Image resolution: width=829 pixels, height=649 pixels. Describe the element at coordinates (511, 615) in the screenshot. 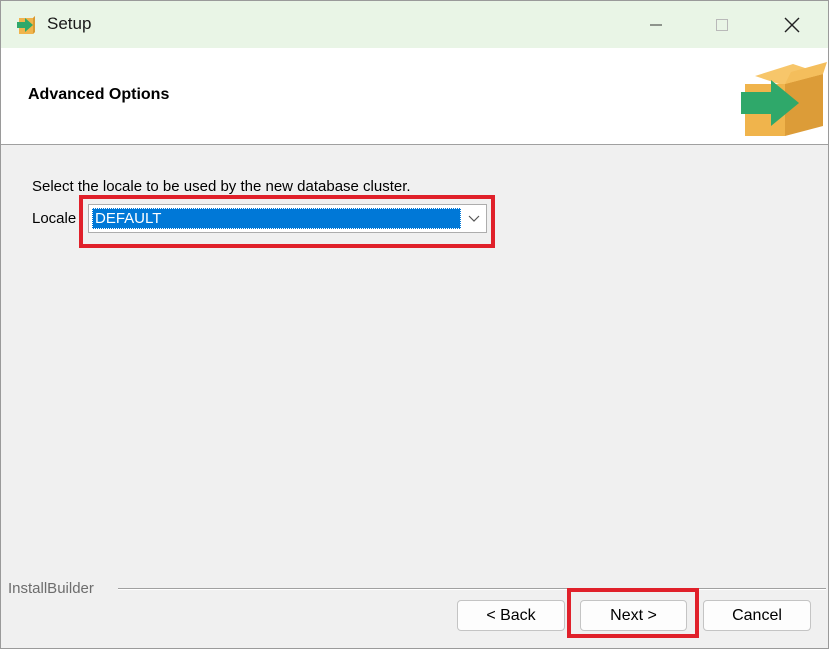

I see `back-button: < Back` at that location.